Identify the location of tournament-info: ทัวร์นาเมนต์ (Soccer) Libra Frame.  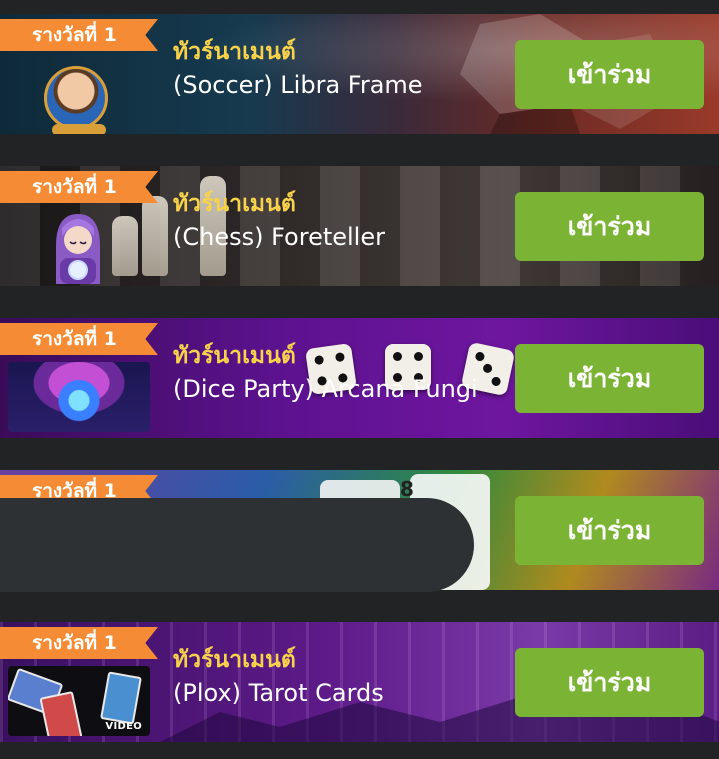
(298, 69).